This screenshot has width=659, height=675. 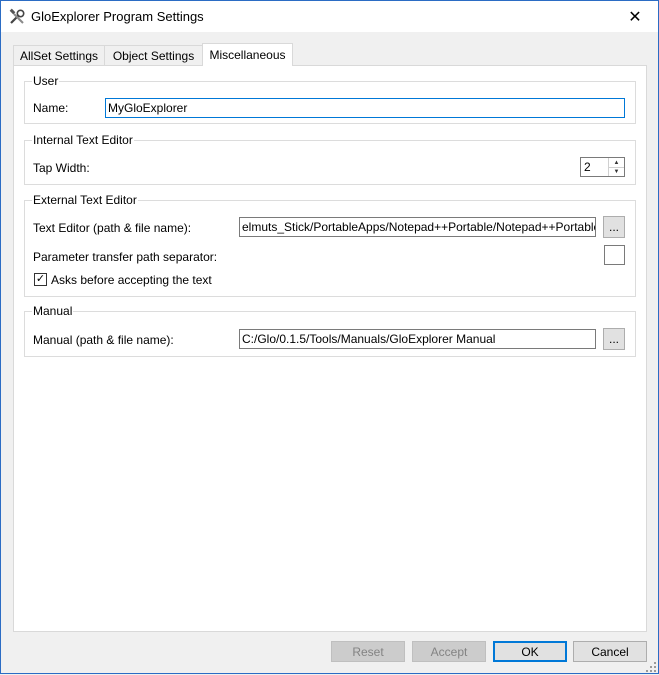 I want to click on ask-before-accept-label: Asks before accepting the text, so click(x=131, y=280).